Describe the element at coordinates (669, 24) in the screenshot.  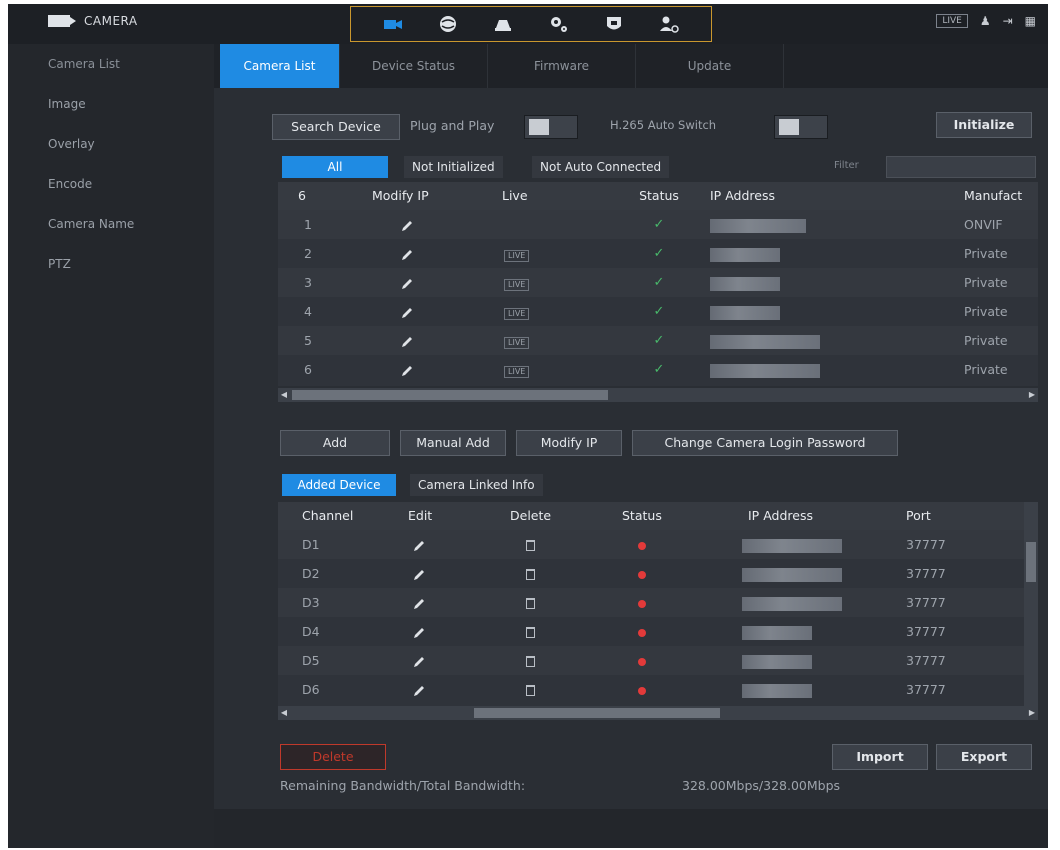
I see `account-icon` at that location.